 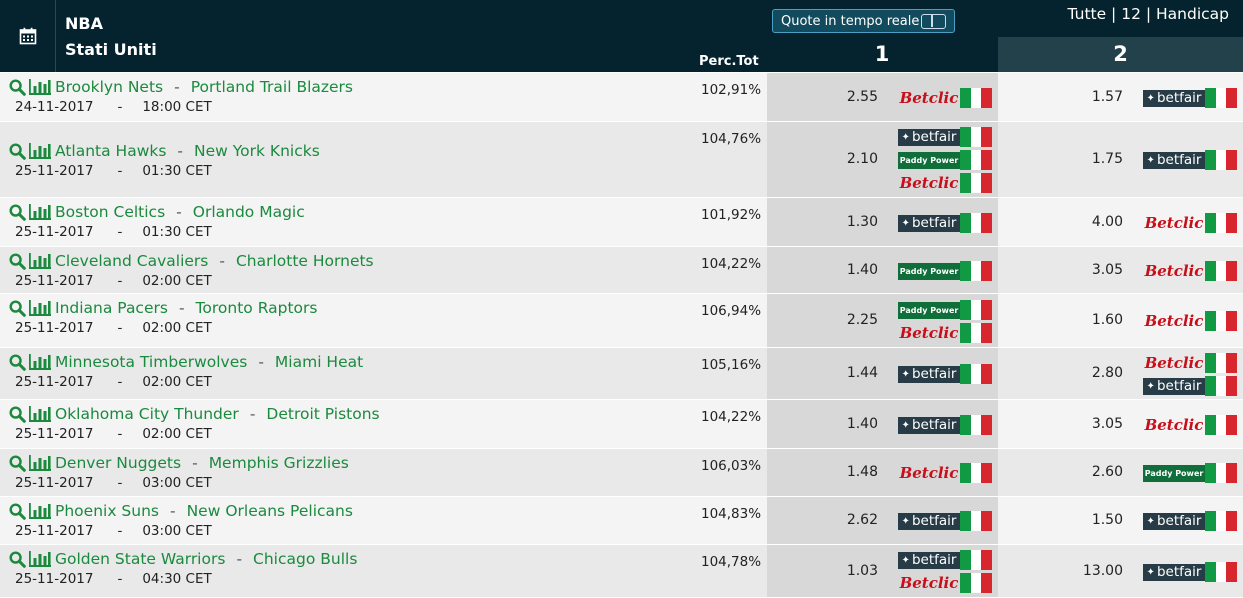 I want to click on away-team-link: New Orleans Pelicans, so click(x=270, y=511).